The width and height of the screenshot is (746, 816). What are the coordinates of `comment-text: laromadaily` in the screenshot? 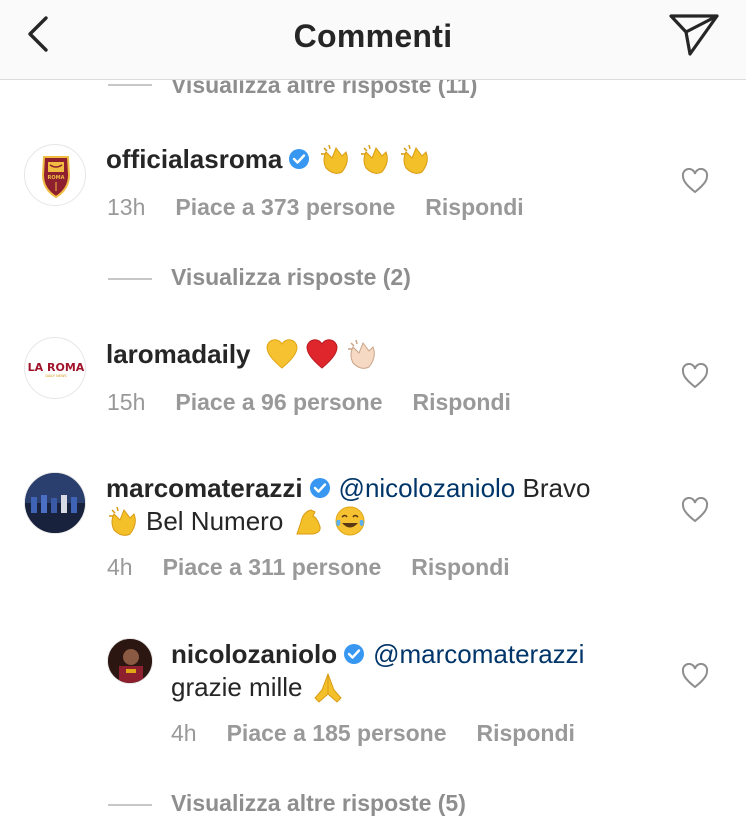 It's located at (245, 354).